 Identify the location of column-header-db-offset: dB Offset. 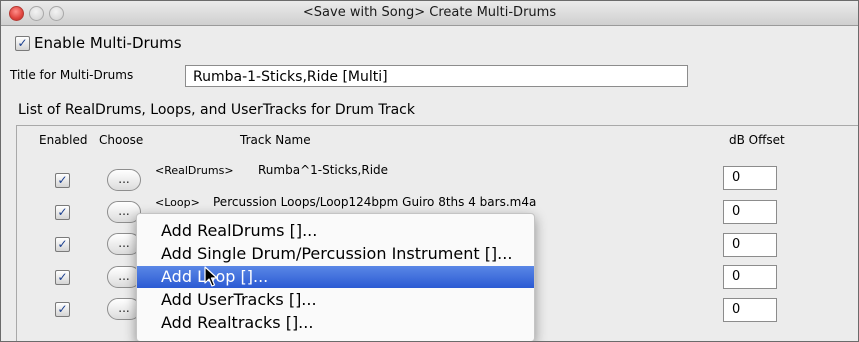
(757, 140).